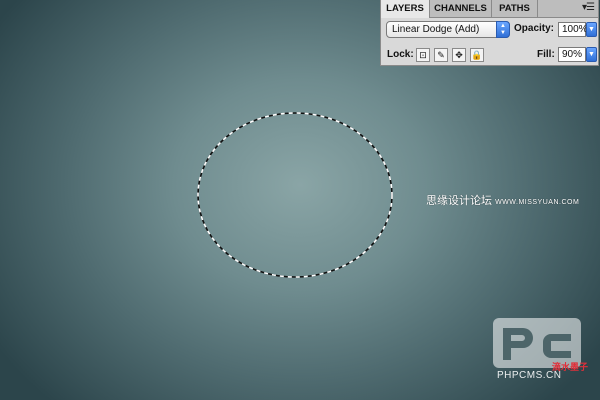 This screenshot has height=400, width=600. I want to click on panel-tab-bar: LAYERS CHANNELS PATHS ▾☰, so click(489, 9).